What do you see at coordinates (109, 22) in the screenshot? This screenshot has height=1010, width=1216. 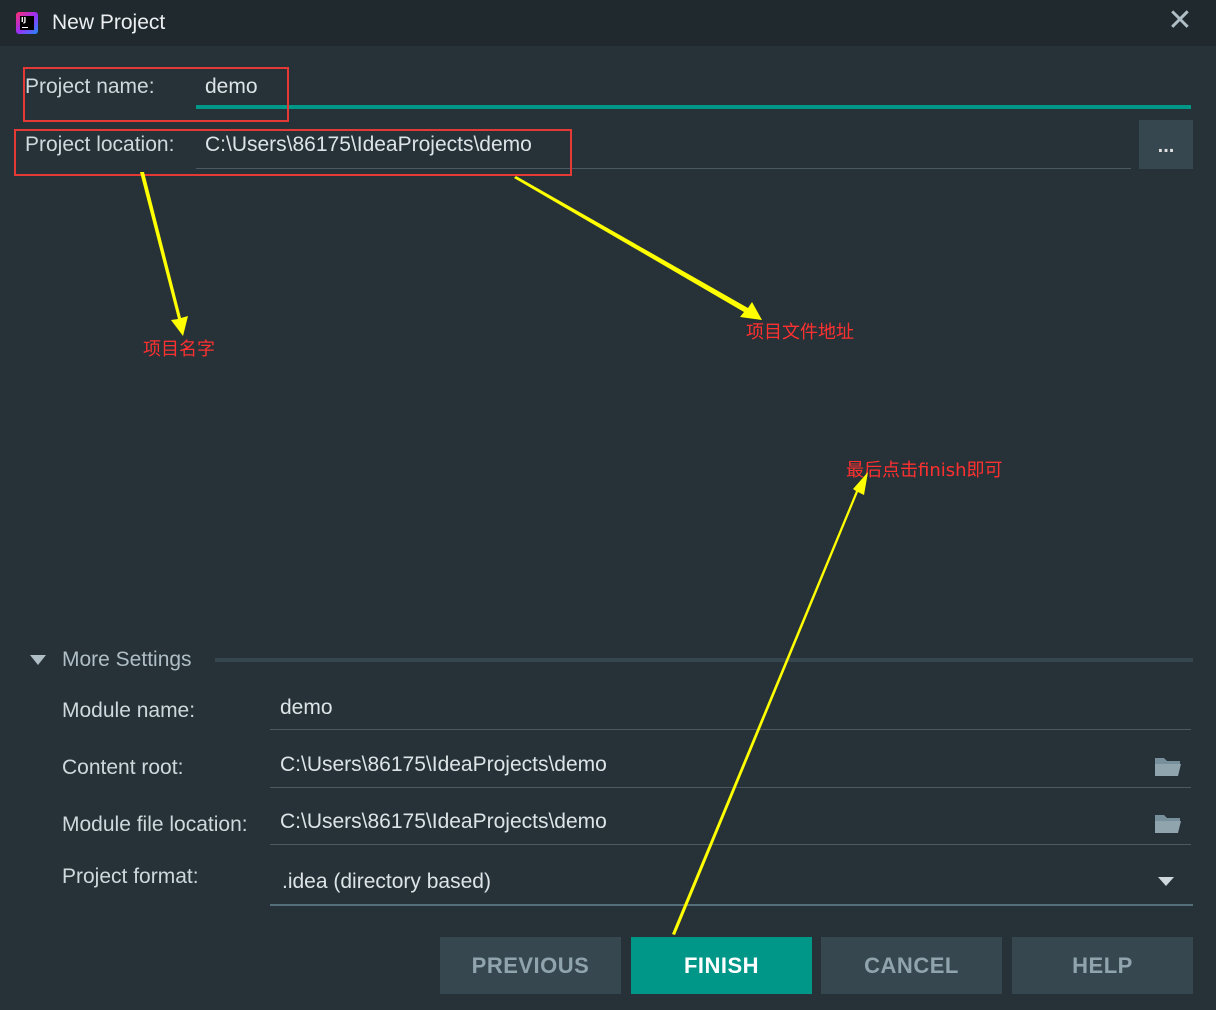 I see `window-title: New Project` at bounding box center [109, 22].